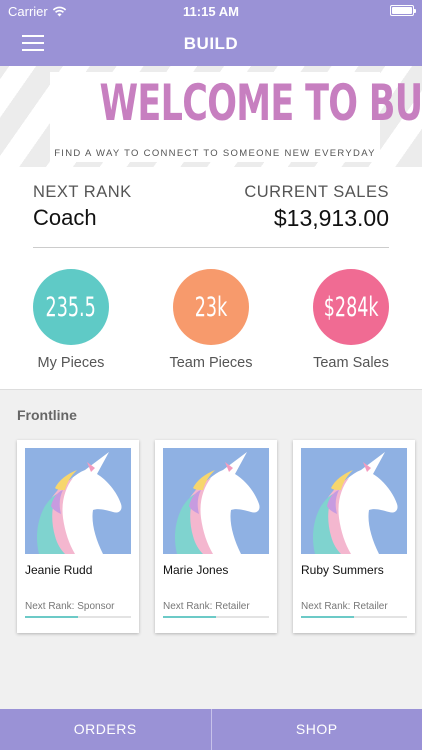  Describe the element at coordinates (316, 729) in the screenshot. I see `tab-shop: SHOP` at that location.